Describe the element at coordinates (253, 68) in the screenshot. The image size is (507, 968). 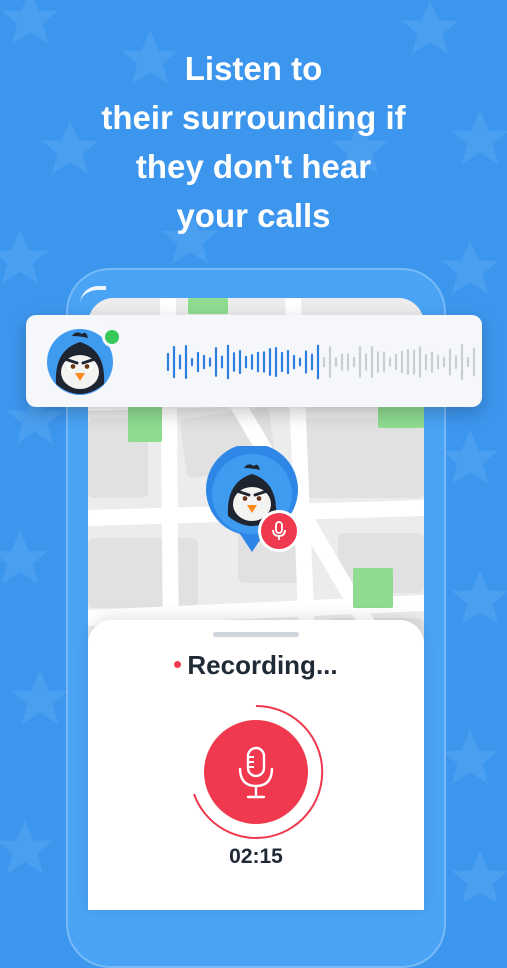
I see `headline-line-1: Listen to` at that location.